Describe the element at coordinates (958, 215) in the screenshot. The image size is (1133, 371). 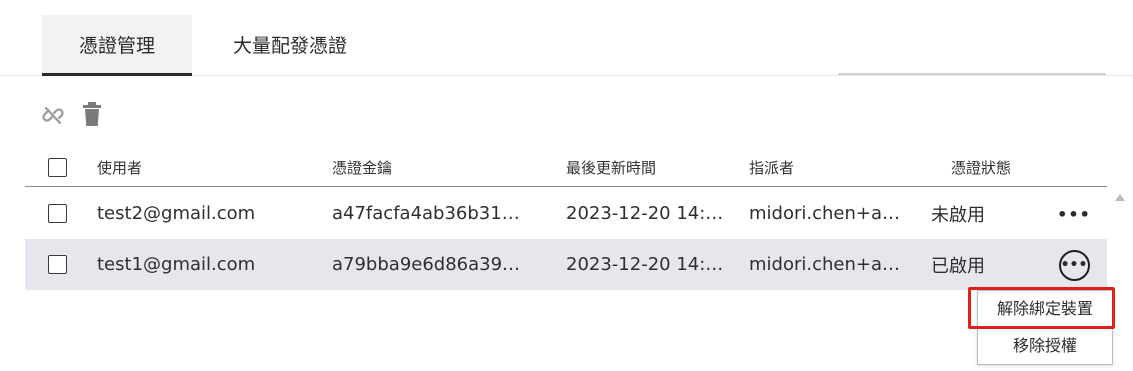
I see `credential-status: 未啟用` at that location.